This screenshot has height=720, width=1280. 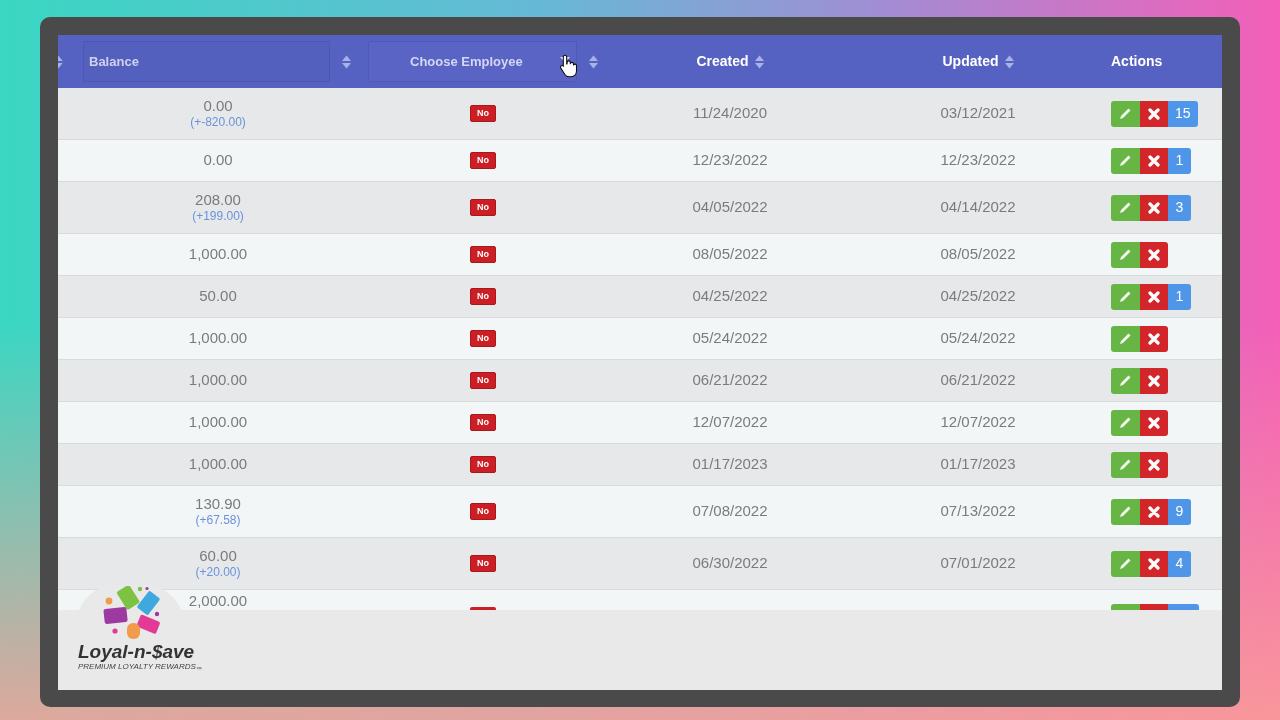 I want to click on updated-cell-text: 04/14/2022, so click(x=978, y=207).